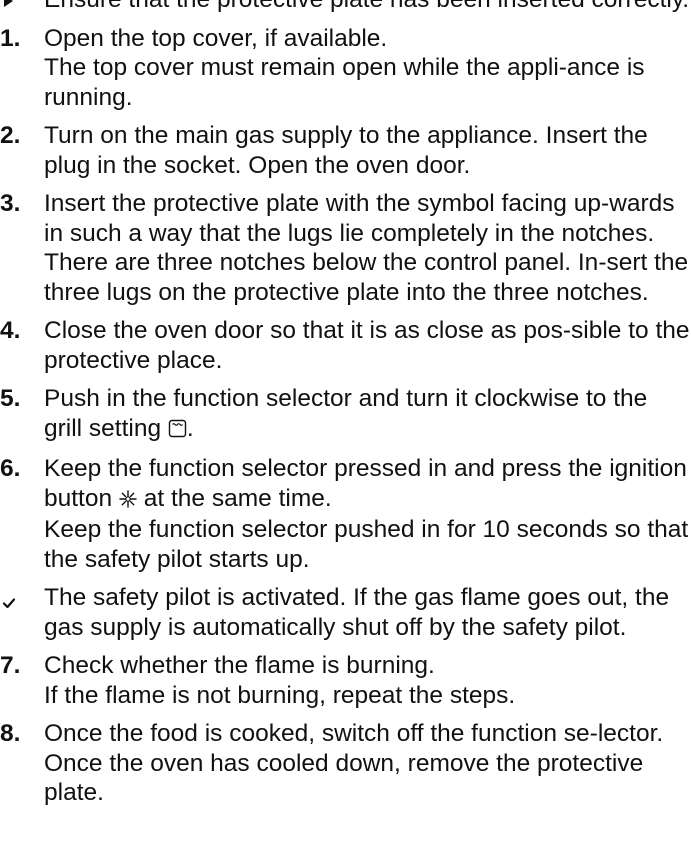 This screenshot has width=691, height=867. What do you see at coordinates (10, 203) in the screenshot?
I see `step-number: 3.` at bounding box center [10, 203].